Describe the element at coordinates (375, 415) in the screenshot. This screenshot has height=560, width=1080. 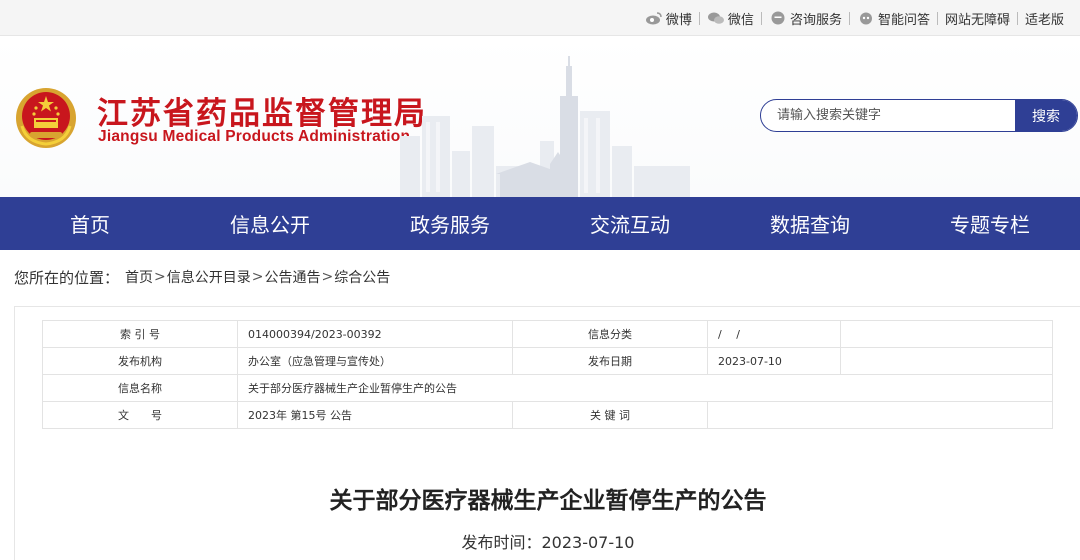
I see `doc-number-value: 2023年 第15号 公告` at that location.